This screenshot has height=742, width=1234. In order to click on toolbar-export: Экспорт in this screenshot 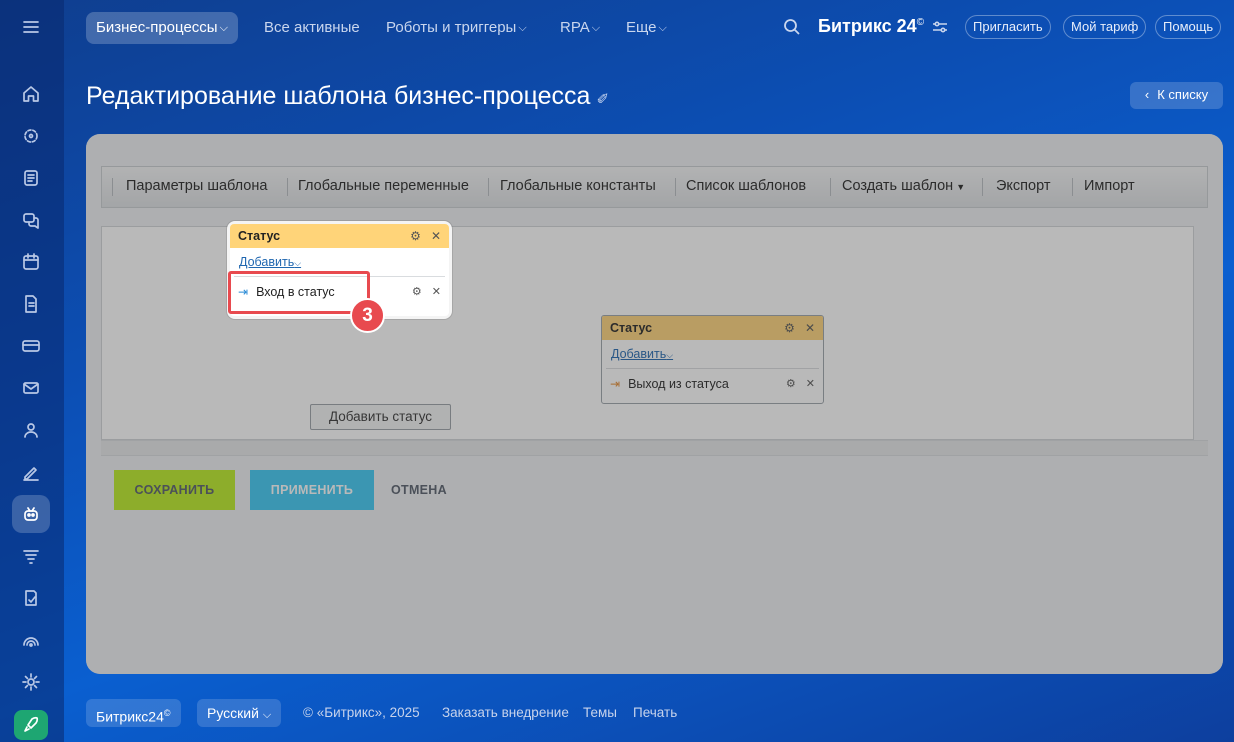, I will do `click(1023, 186)`.